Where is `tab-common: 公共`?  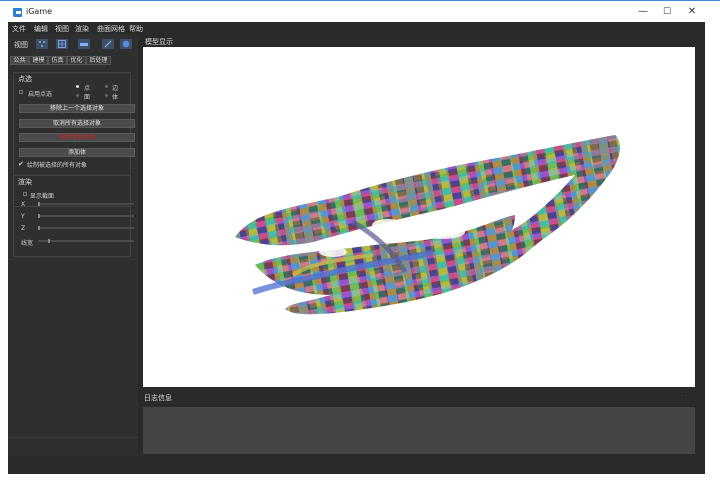 tab-common: 公共 is located at coordinates (19, 60).